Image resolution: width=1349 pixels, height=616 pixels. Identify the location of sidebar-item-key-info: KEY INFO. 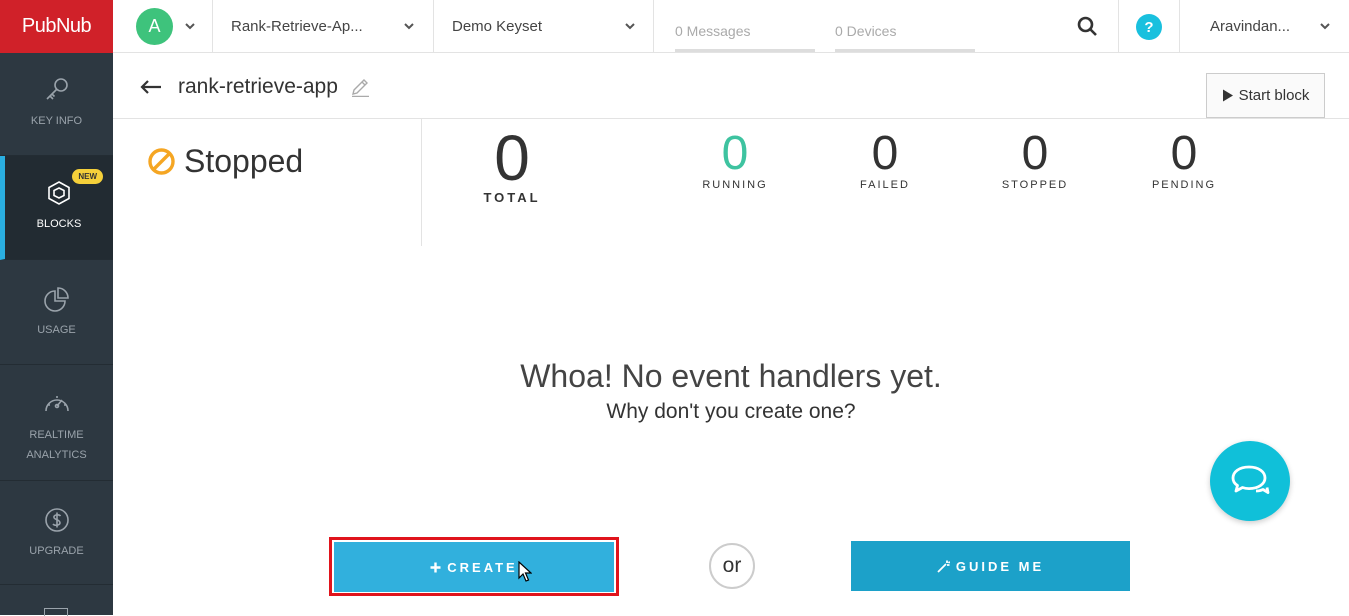
(56, 104).